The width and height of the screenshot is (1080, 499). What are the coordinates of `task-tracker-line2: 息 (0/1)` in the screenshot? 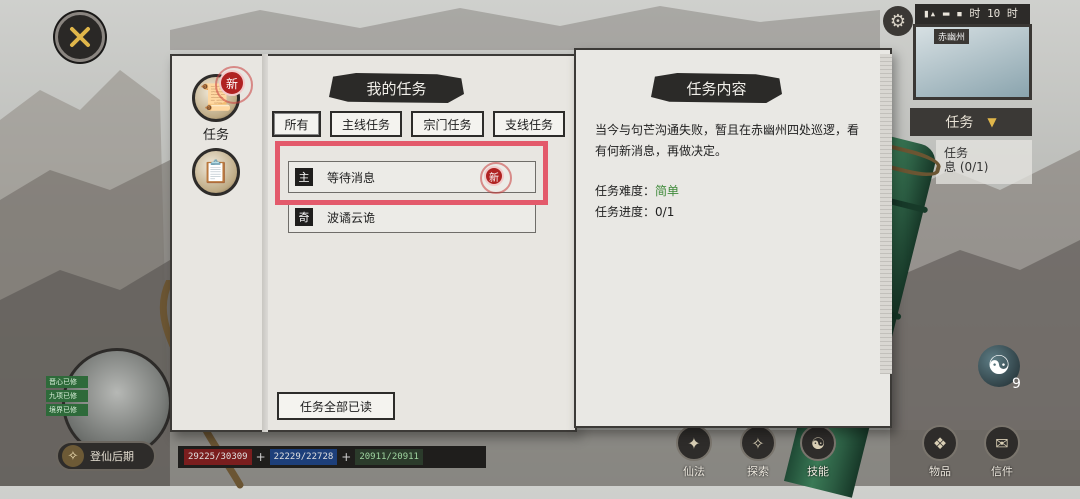 It's located at (966, 167).